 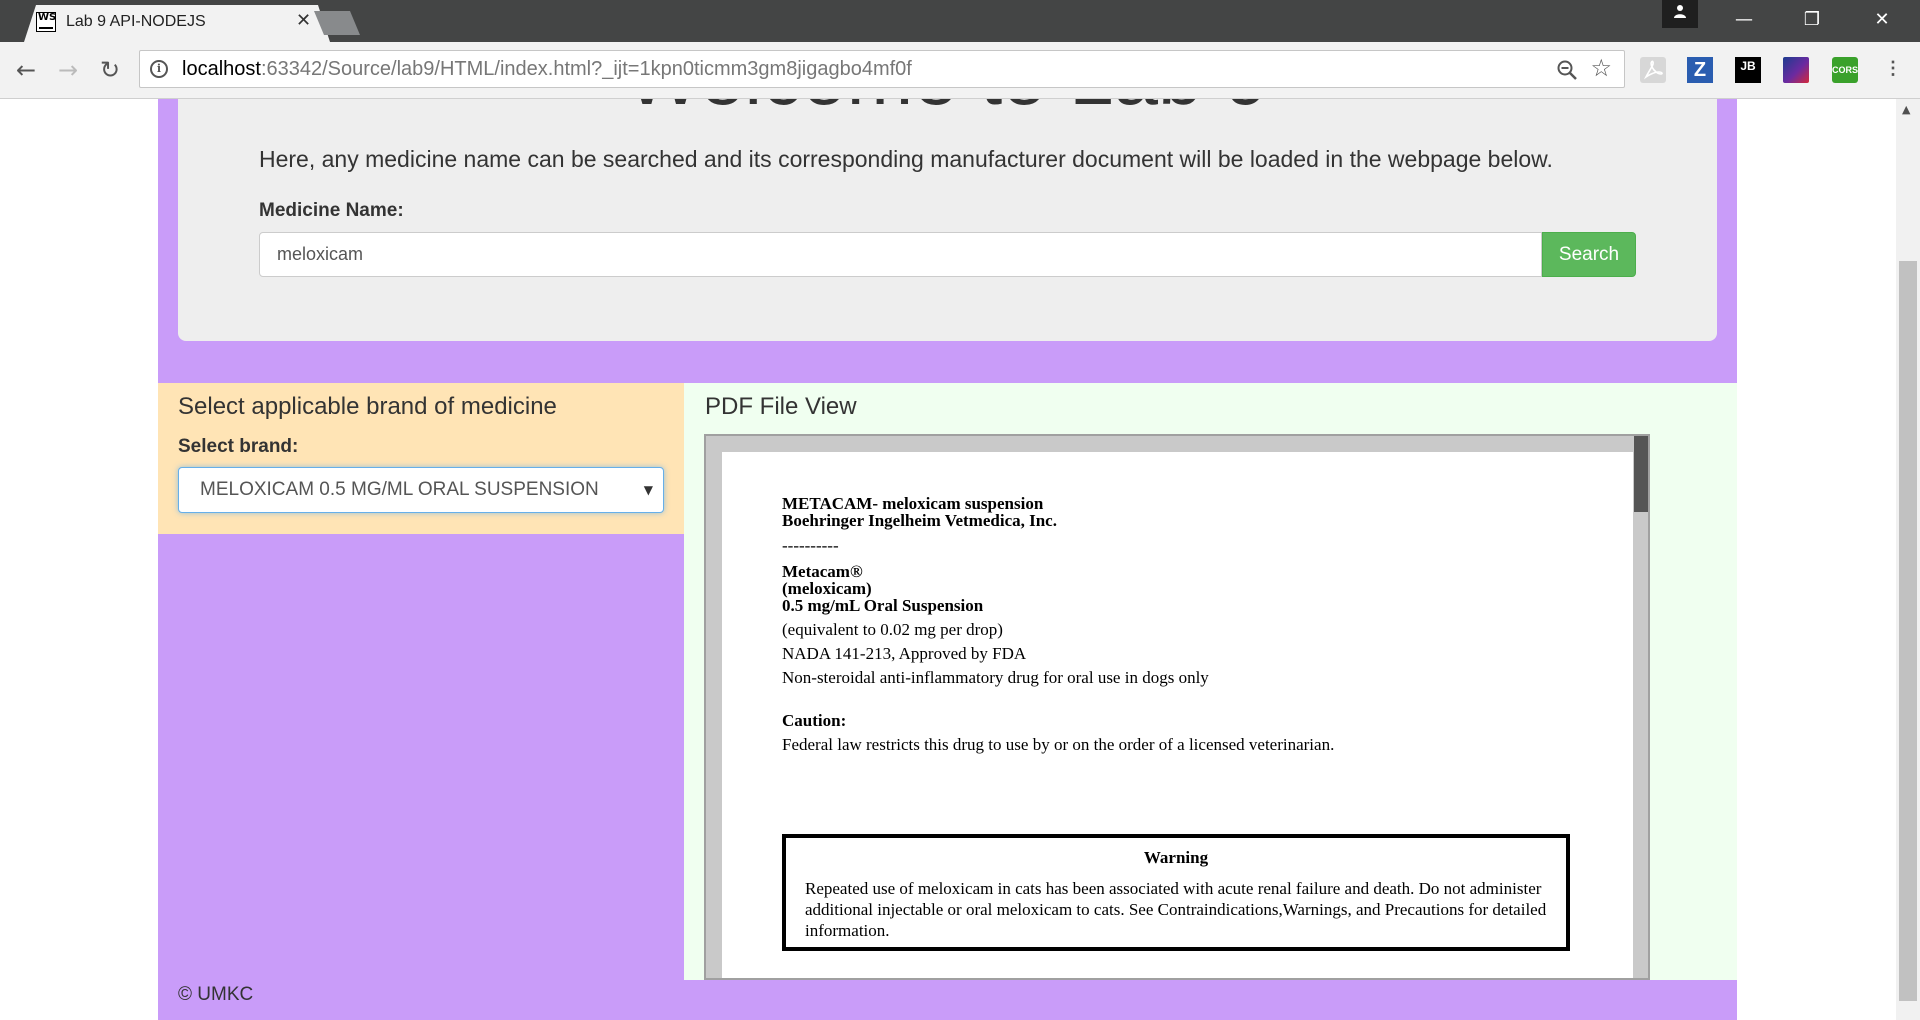 I want to click on pdf-caution-title: Caution:, so click(x=814, y=720).